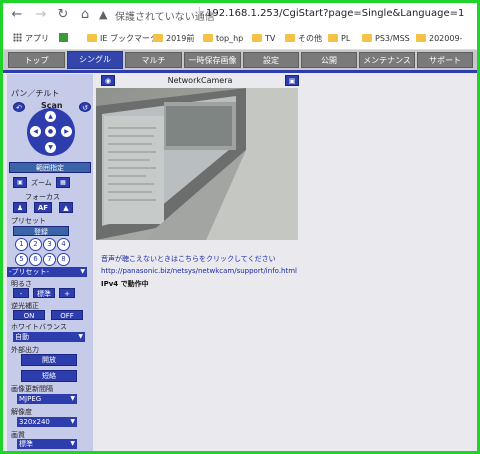 Image resolution: width=480 pixels, height=454 pixels. What do you see at coordinates (44, 293) in the screenshot?
I see `brightness-standard-button: 標準` at bounding box center [44, 293].